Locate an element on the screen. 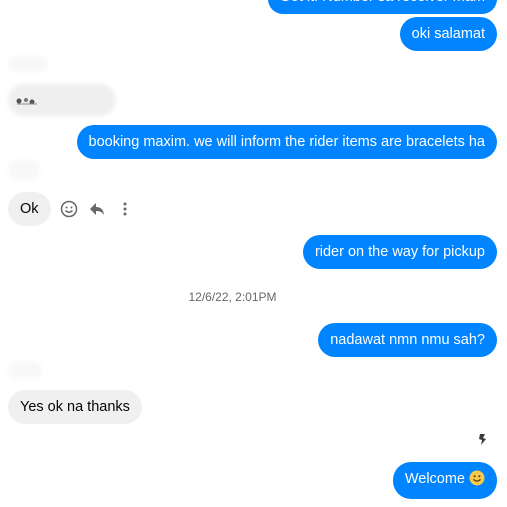 This screenshot has width=507, height=507. more-vertical-icon is located at coordinates (125, 209).